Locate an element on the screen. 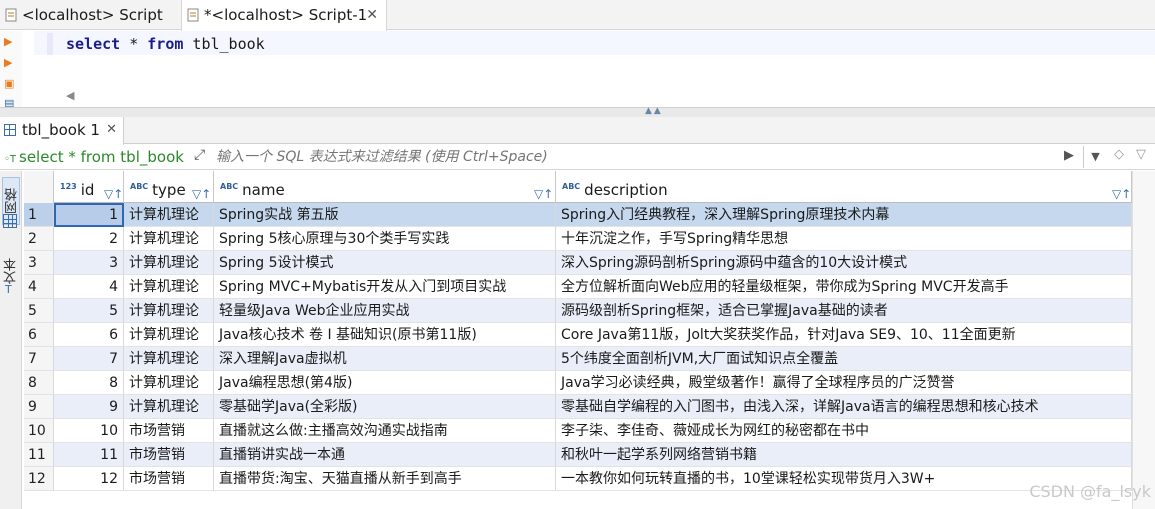 This screenshot has height=509, width=1155. vertical-scrollbar is located at coordinates (1143, 340).